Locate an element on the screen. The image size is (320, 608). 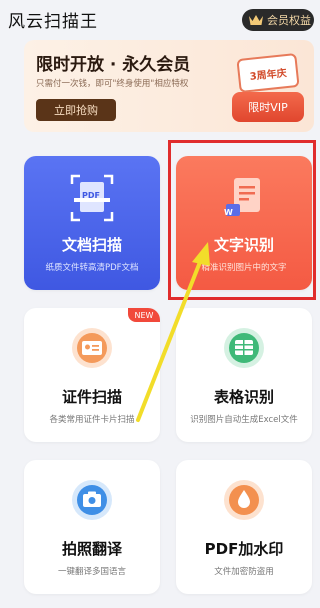
tool-title: 拍照翻译 is located at coordinates (91, 549).